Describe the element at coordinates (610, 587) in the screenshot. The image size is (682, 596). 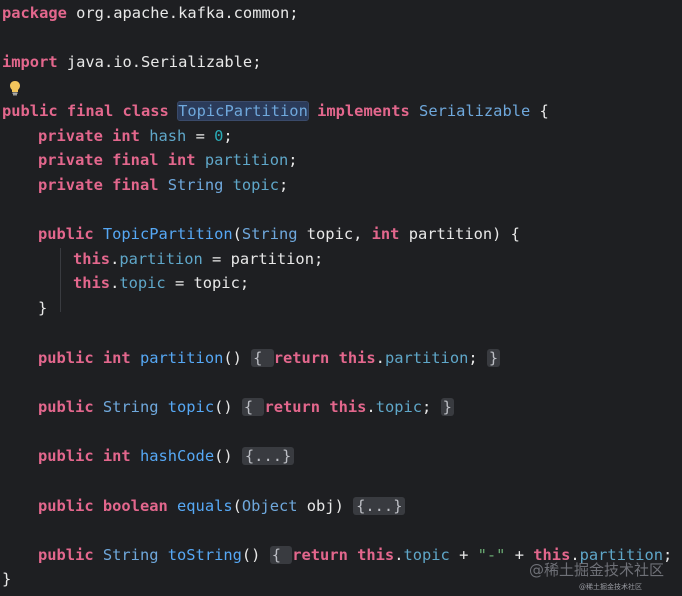
I see `watermark-small-text: @稀土掘金技术社区` at that location.